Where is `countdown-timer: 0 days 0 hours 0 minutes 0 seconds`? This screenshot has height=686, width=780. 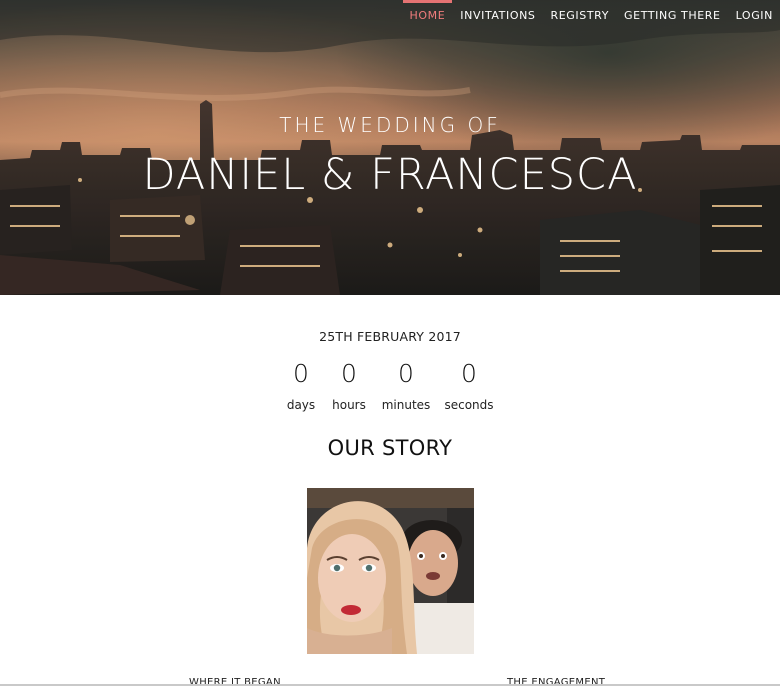
countdown-timer: 0 days 0 hours 0 minutes 0 seconds is located at coordinates (390, 388).